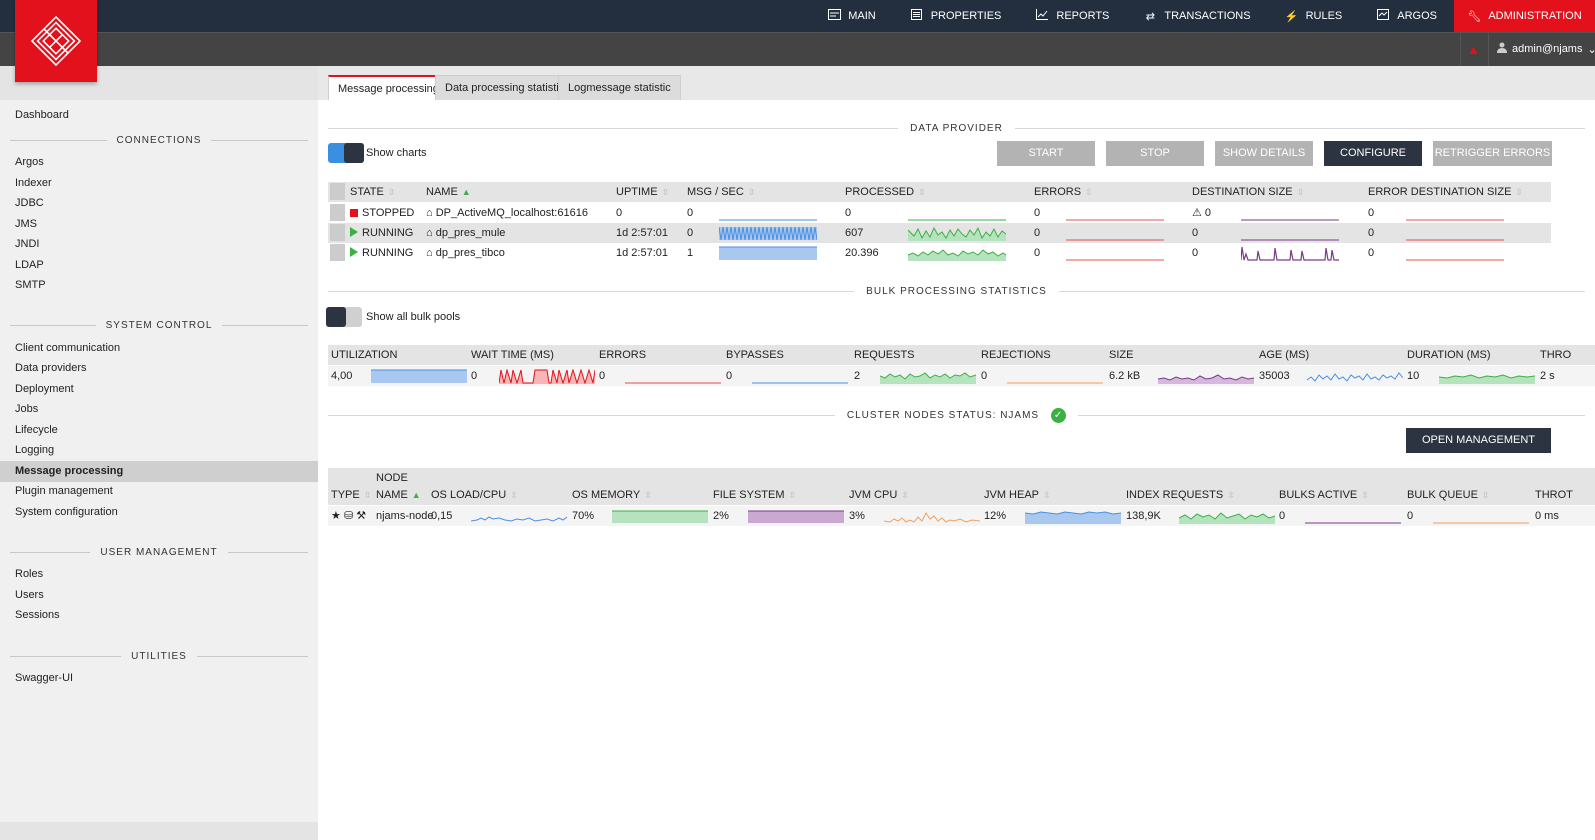 This screenshot has width=1595, height=840. Describe the element at coordinates (159, 162) in the screenshot. I see `sidebar-item-argos: Argos` at that location.